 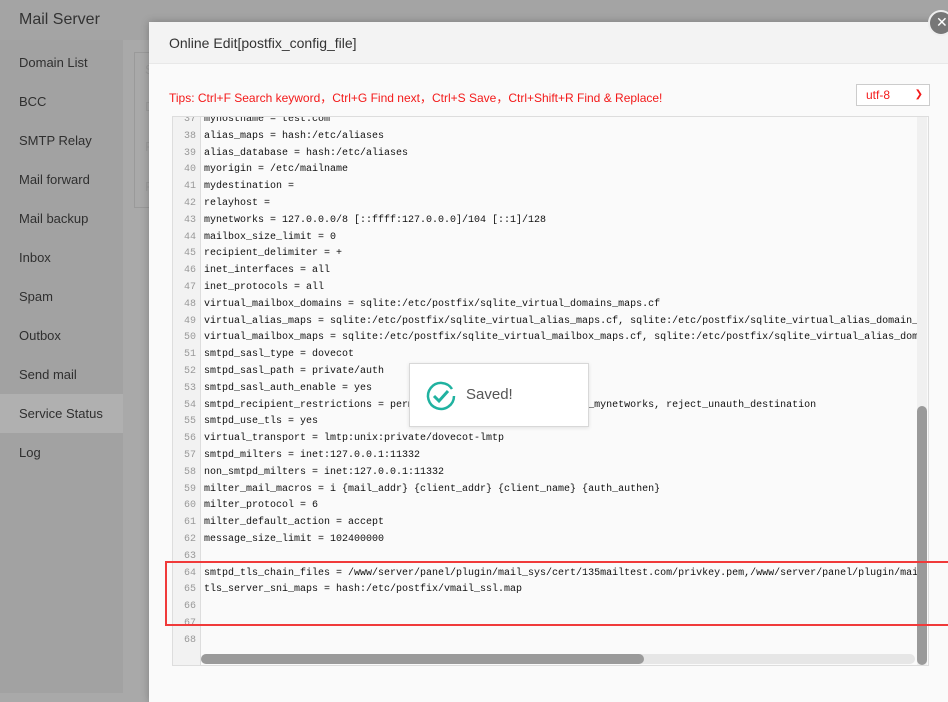 What do you see at coordinates (246, 187) in the screenshot?
I see `line-text: mydestination =` at bounding box center [246, 187].